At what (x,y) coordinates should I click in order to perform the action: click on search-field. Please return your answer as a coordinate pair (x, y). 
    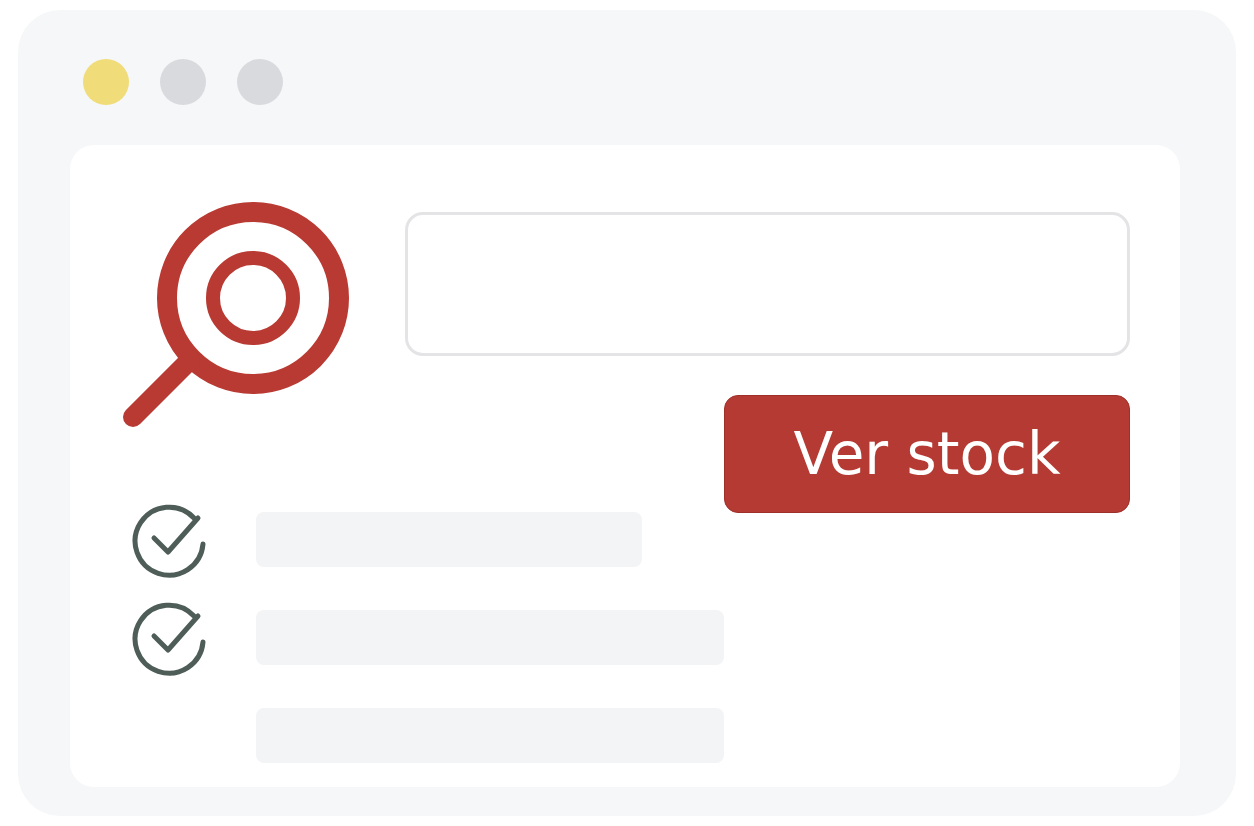
    Looking at the image, I should click on (767, 284).